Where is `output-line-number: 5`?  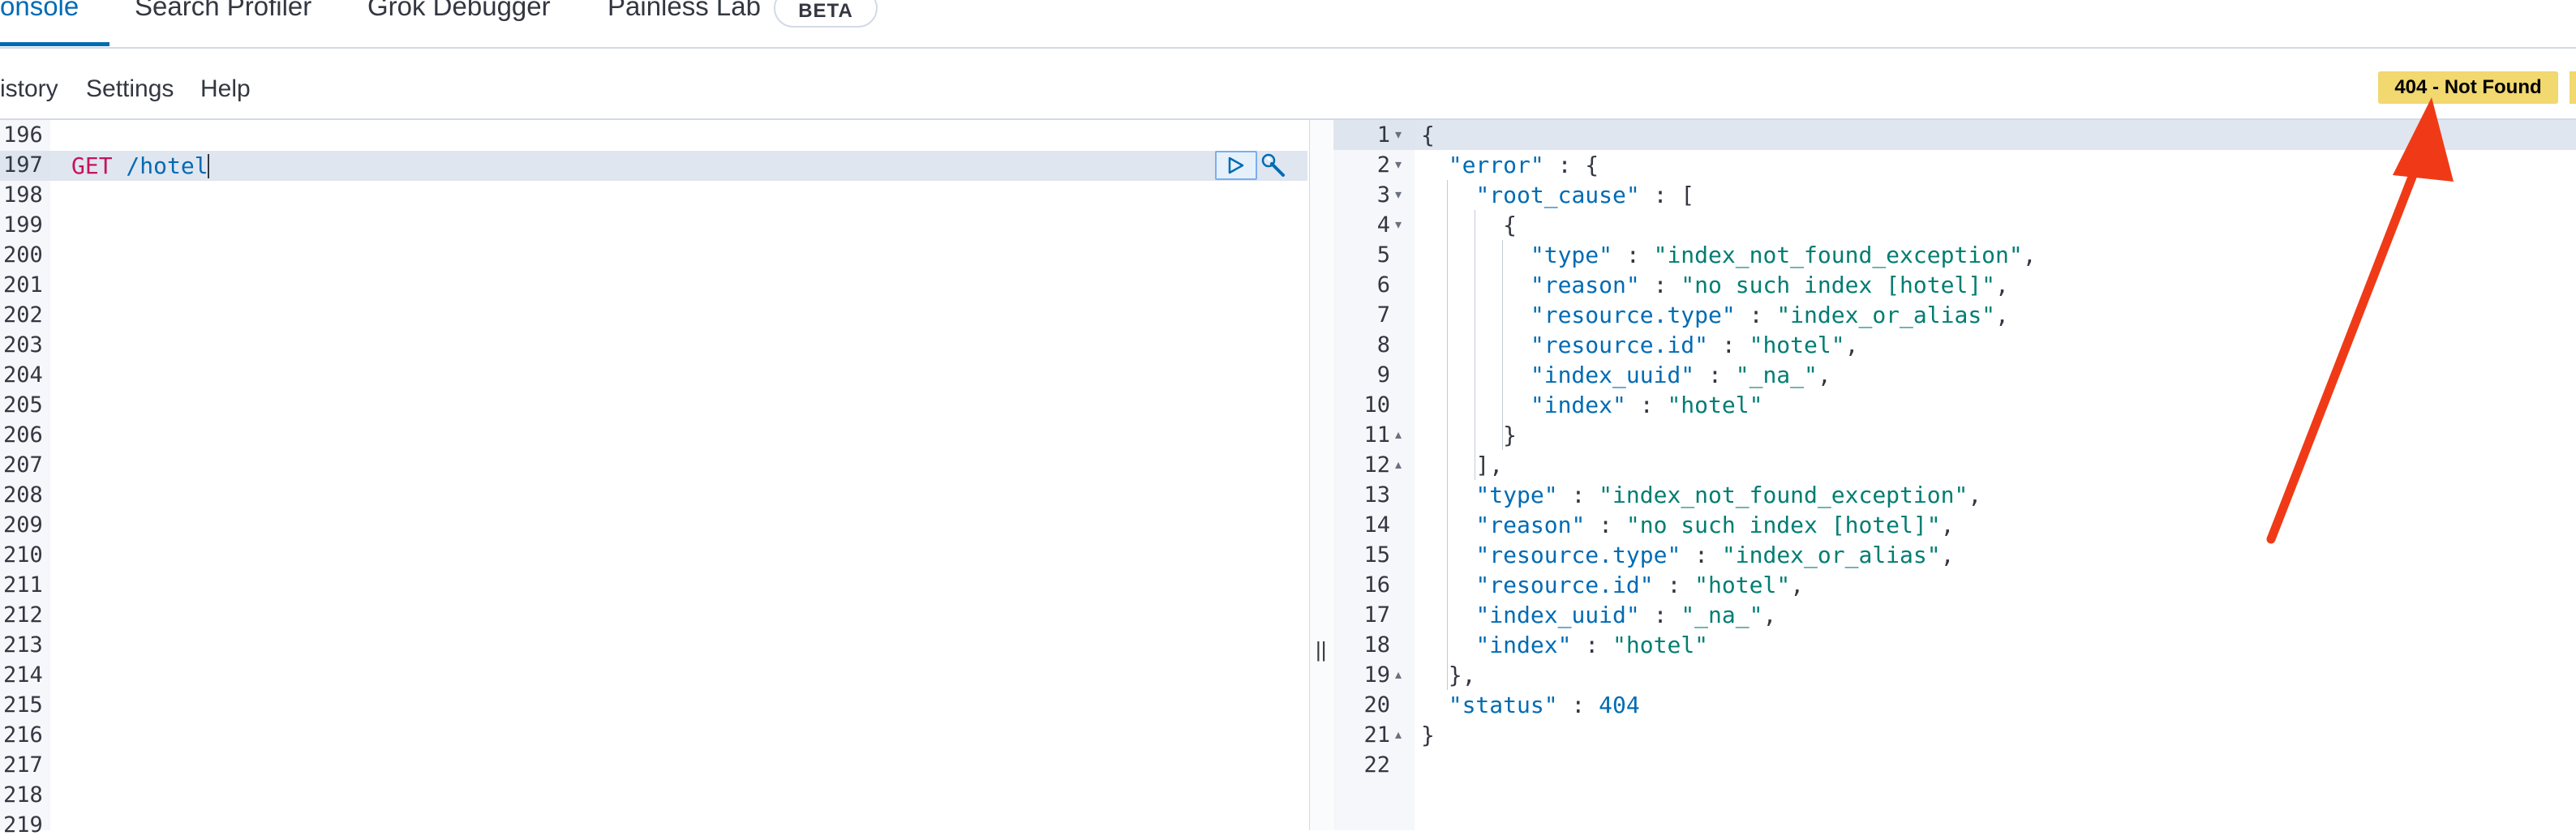
output-line-number: 5 is located at coordinates (1383, 255).